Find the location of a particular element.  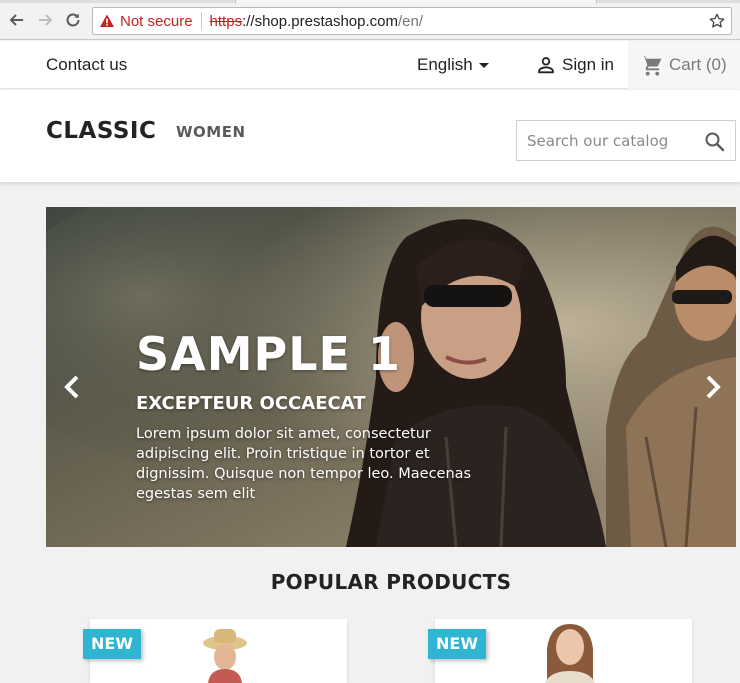

shopping-cart-icon is located at coordinates (651, 65).